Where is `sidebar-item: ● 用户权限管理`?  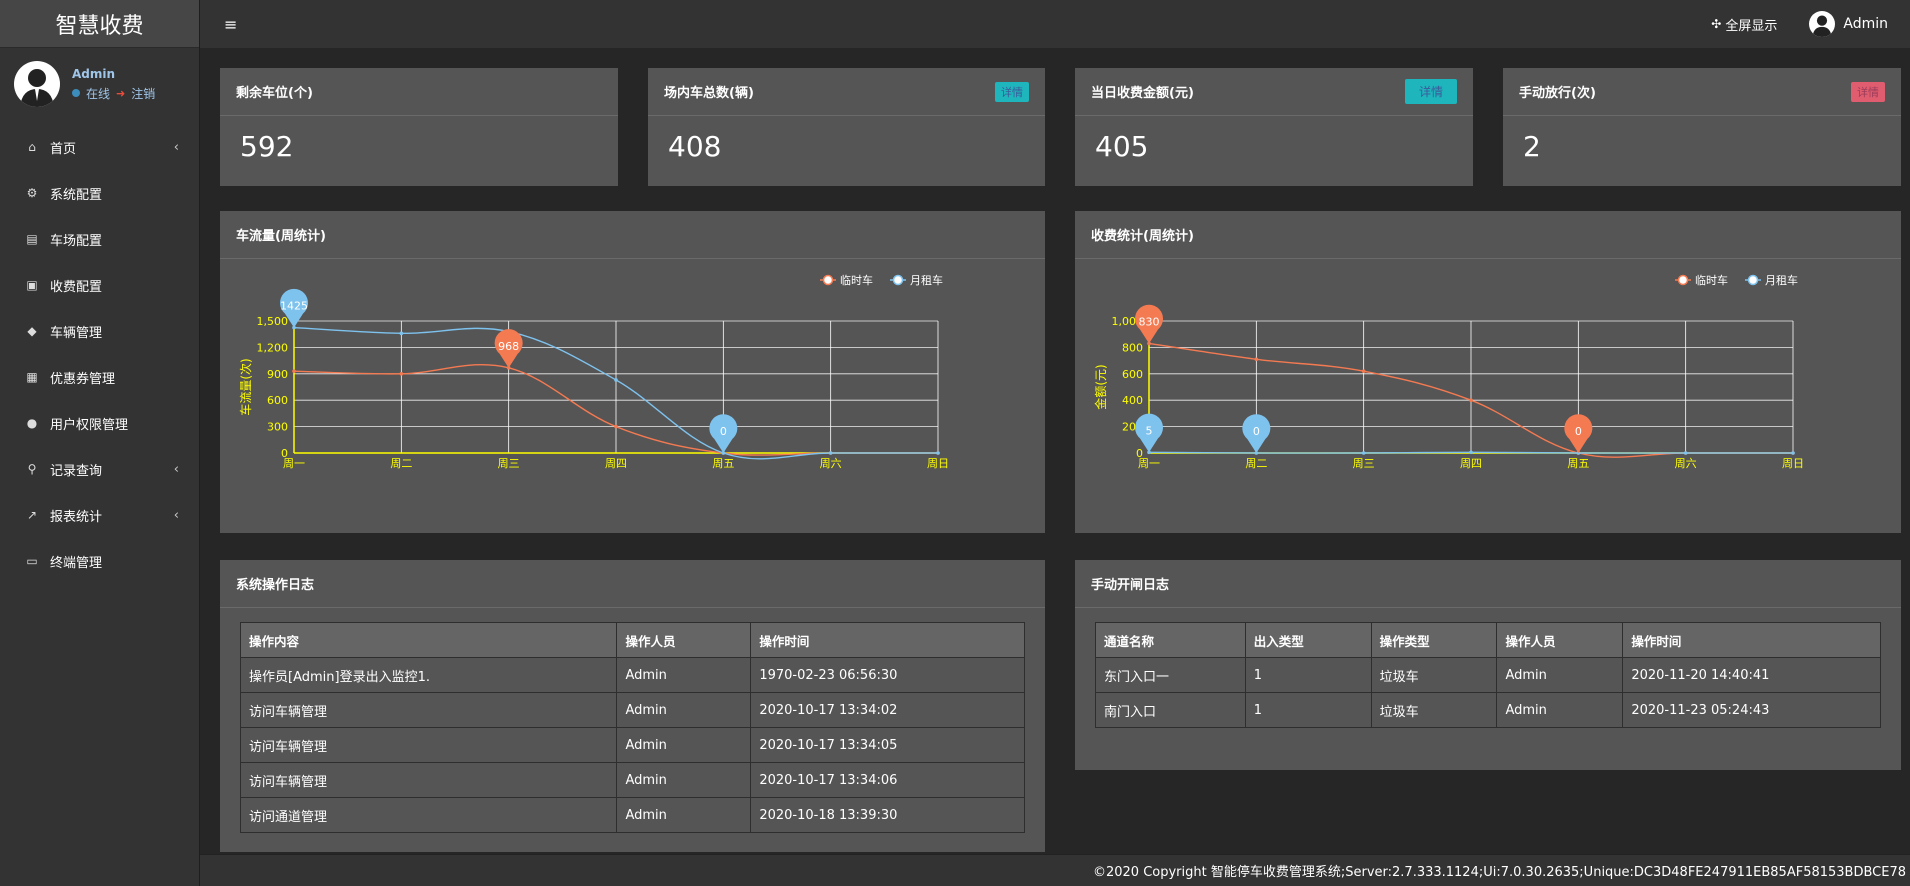 sidebar-item: ● 用户权限管理 is located at coordinates (99, 423).